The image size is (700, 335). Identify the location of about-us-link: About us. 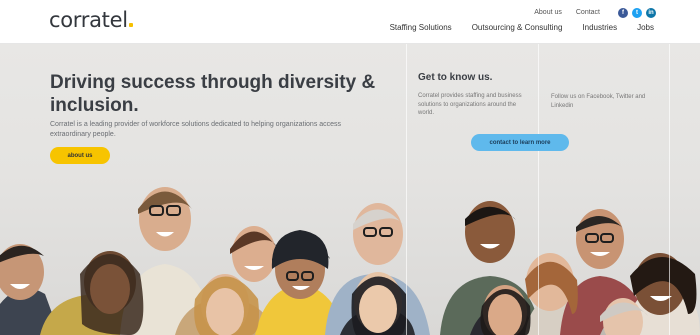
(548, 12).